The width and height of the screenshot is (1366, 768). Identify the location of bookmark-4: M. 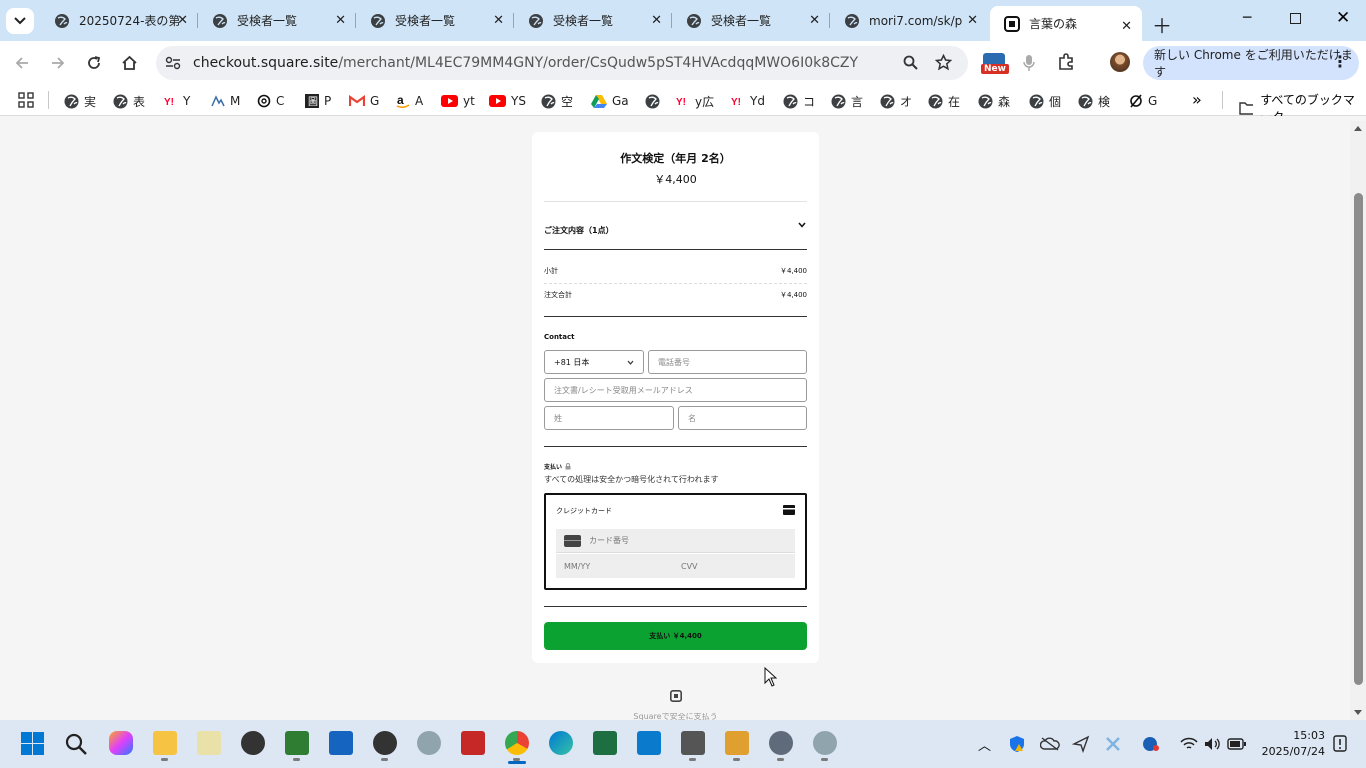
(225, 101).